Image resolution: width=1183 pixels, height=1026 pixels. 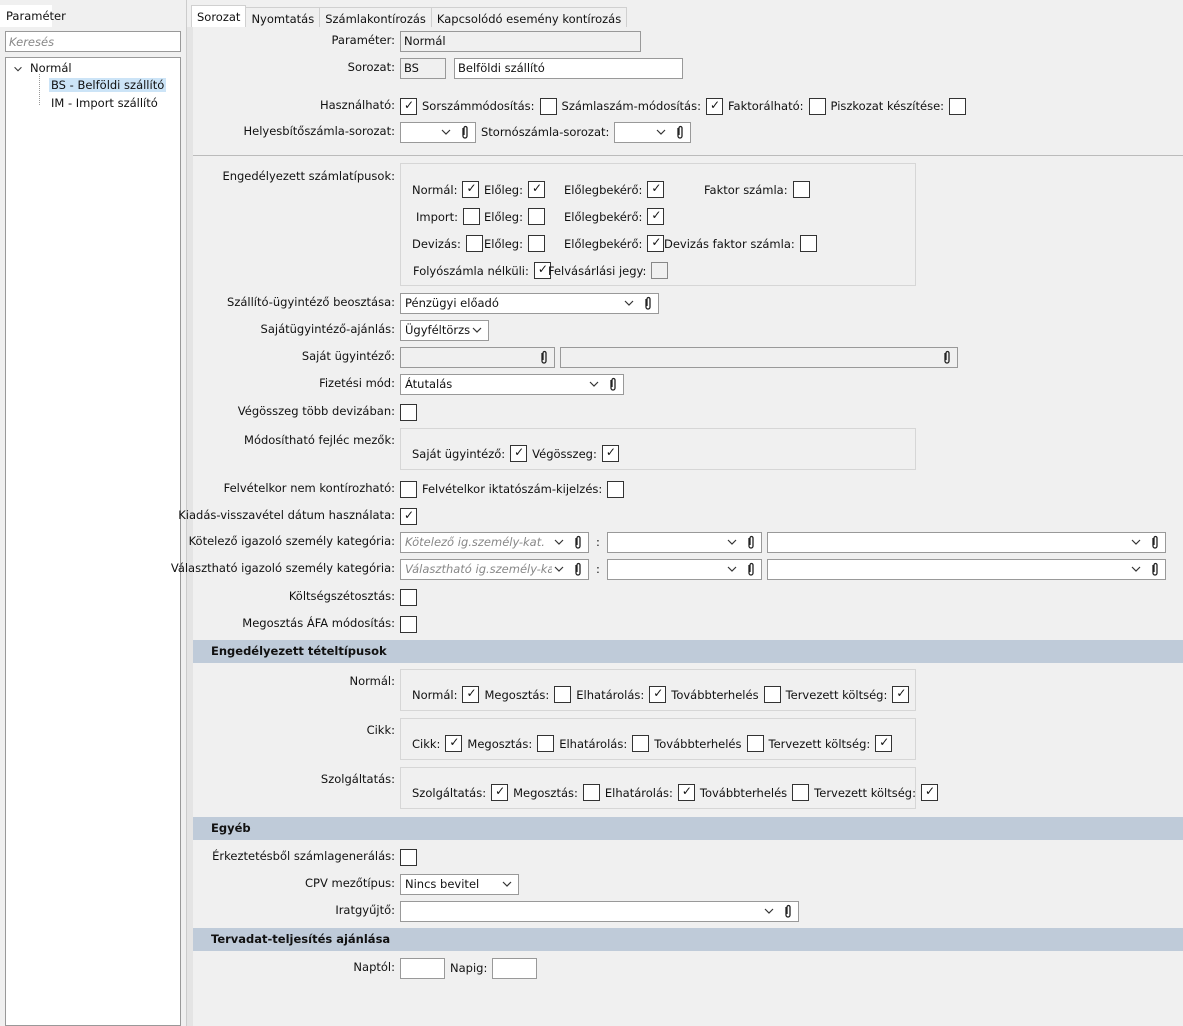 I want to click on hasznalhato-checkbox, so click(x=408, y=106).